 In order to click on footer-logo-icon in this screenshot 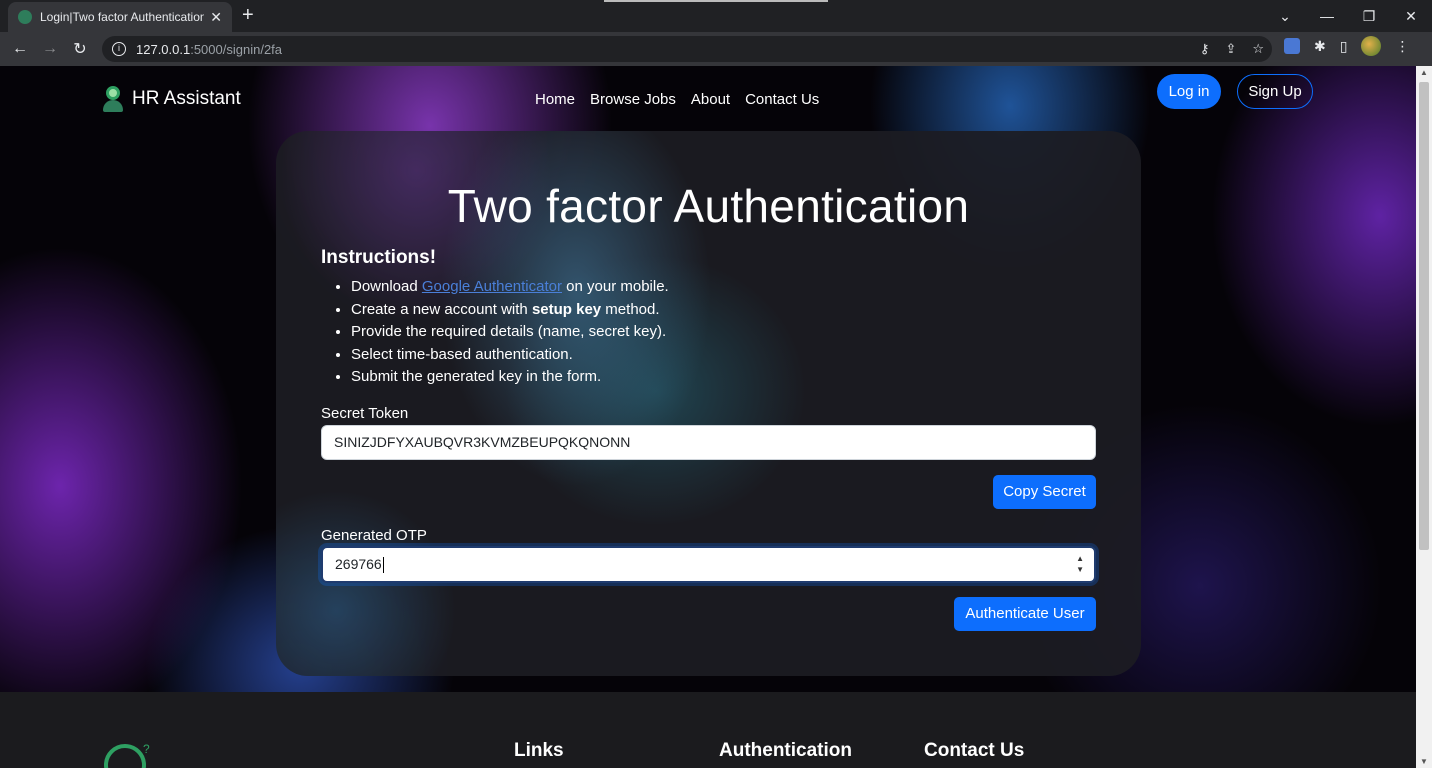, I will do `click(125, 756)`.